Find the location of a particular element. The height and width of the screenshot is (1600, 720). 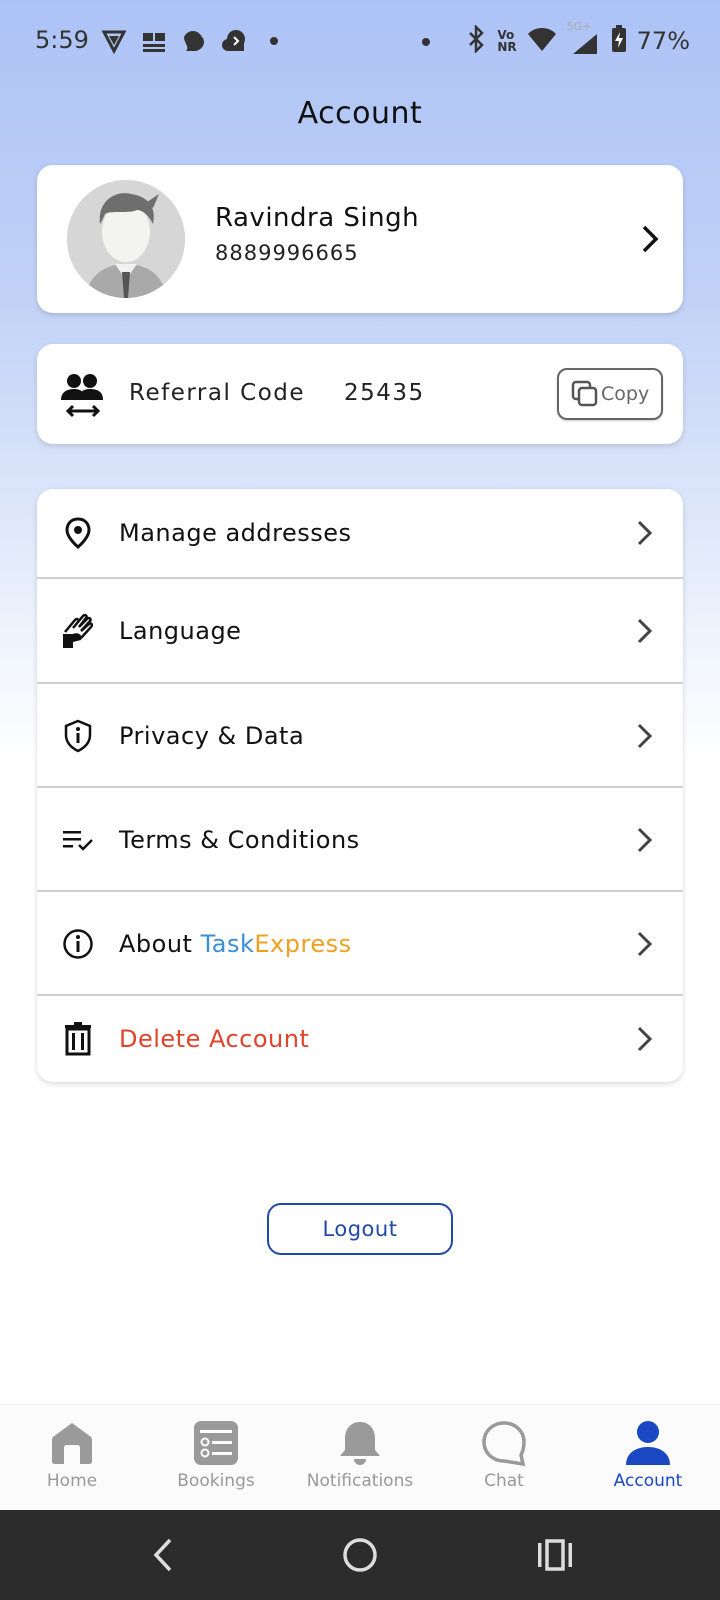

menu-label-privacy: Privacy & Data is located at coordinates (212, 736).